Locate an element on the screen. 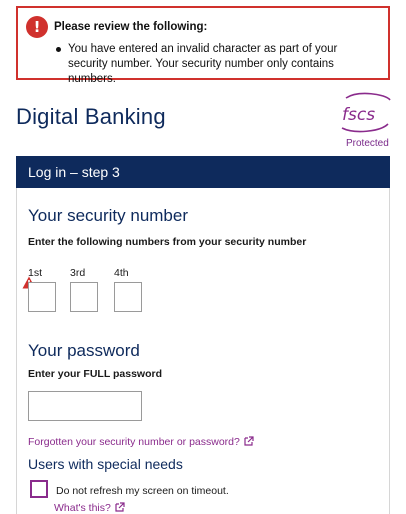  digit-label-4th: 4th is located at coordinates (121, 273).